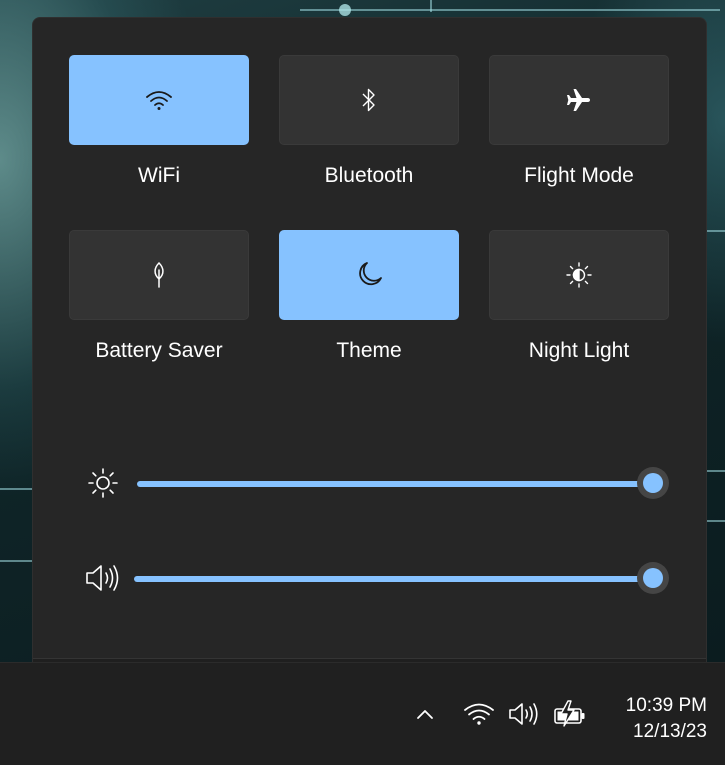 The image size is (725, 765). What do you see at coordinates (394, 484) in the screenshot?
I see `brightness-slider-track` at bounding box center [394, 484].